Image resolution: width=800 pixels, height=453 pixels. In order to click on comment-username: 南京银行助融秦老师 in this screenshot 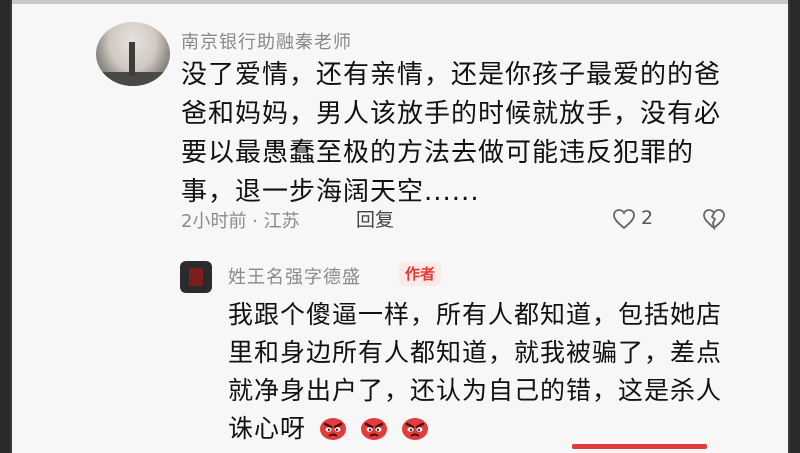, I will do `click(266, 41)`.